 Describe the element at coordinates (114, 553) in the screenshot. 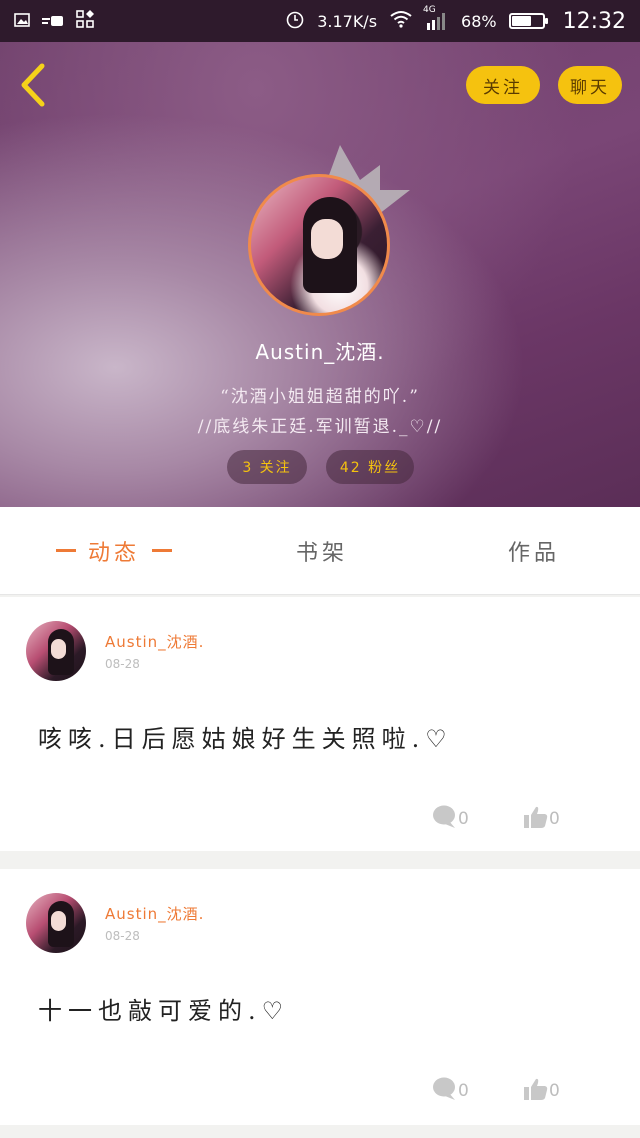

I see `tab-dynamics-label: 动态` at that location.